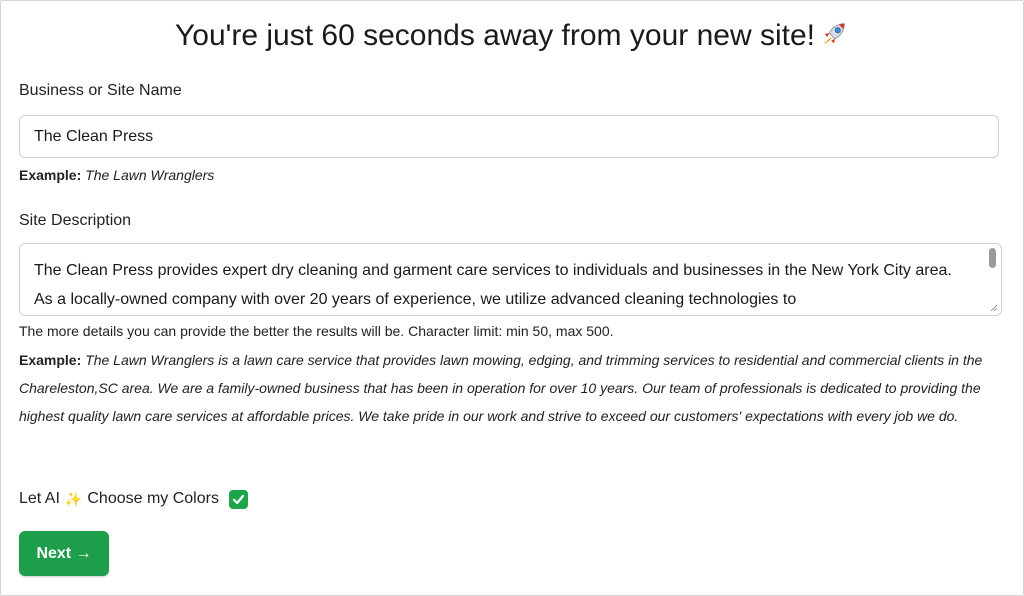 The image size is (1024, 596). Describe the element at coordinates (509, 136) in the screenshot. I see `business-name-input: The Clean Press` at that location.